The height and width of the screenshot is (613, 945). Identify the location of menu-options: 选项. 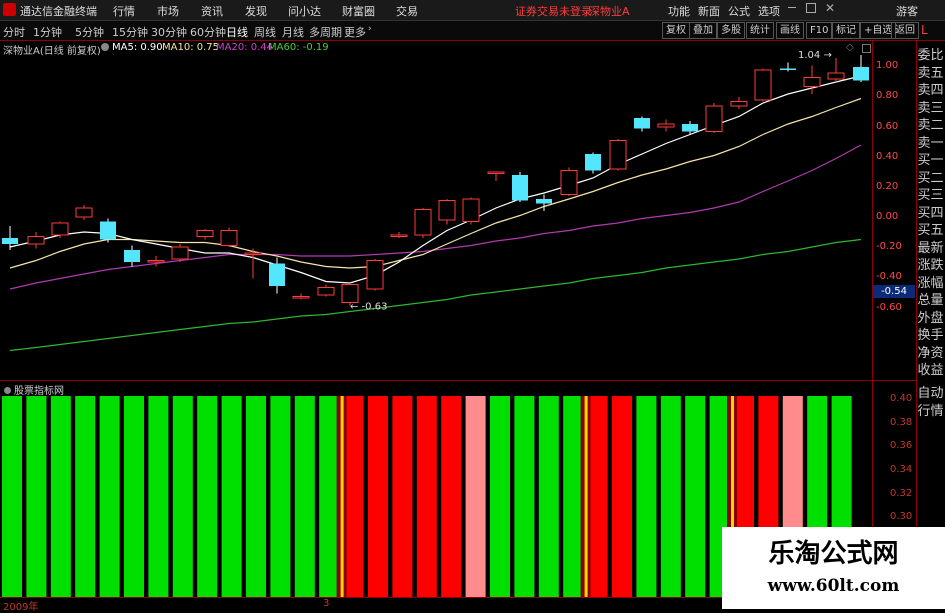
(769, 11).